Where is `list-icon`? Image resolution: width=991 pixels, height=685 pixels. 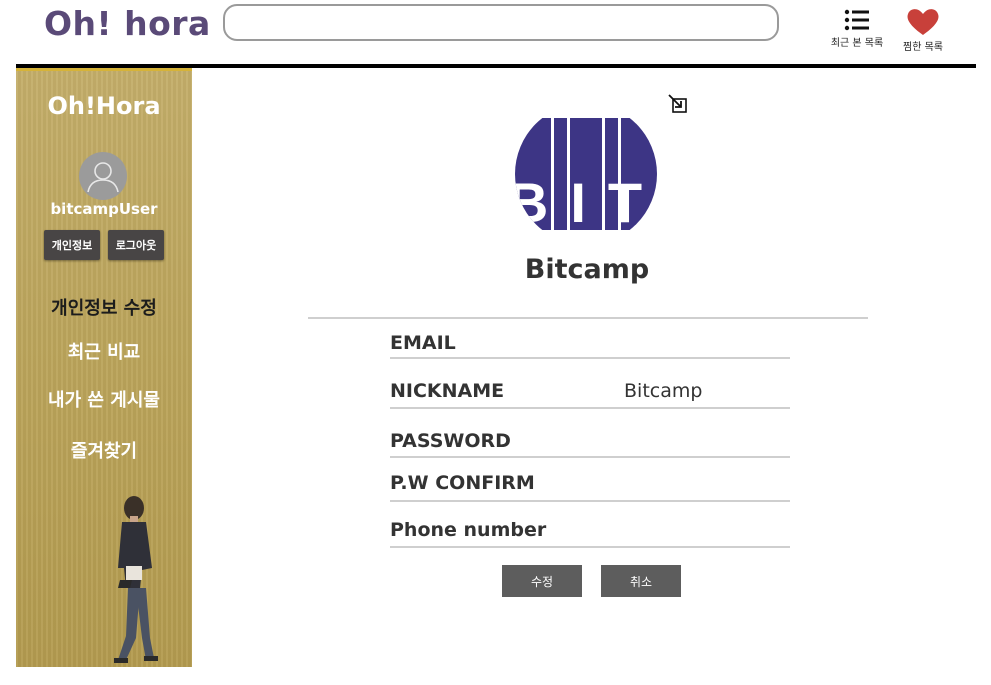
list-icon is located at coordinates (856, 20).